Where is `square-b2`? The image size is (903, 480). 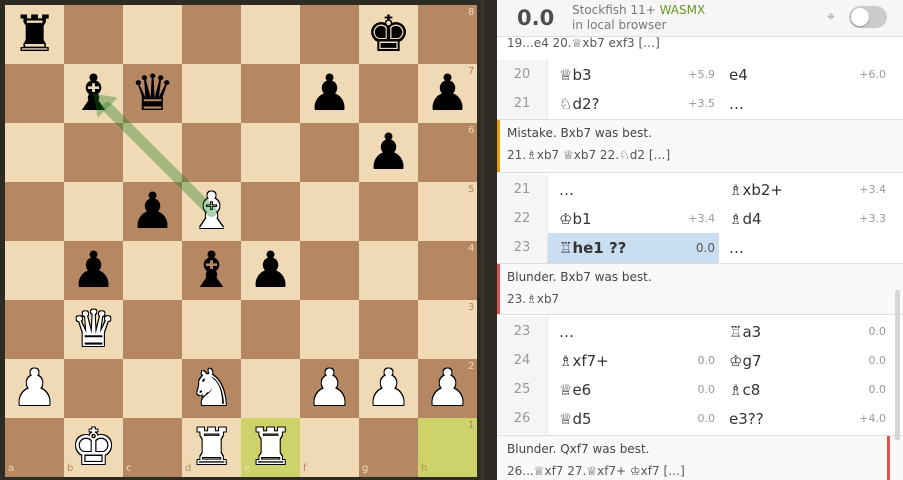 square-b2 is located at coordinates (93, 388).